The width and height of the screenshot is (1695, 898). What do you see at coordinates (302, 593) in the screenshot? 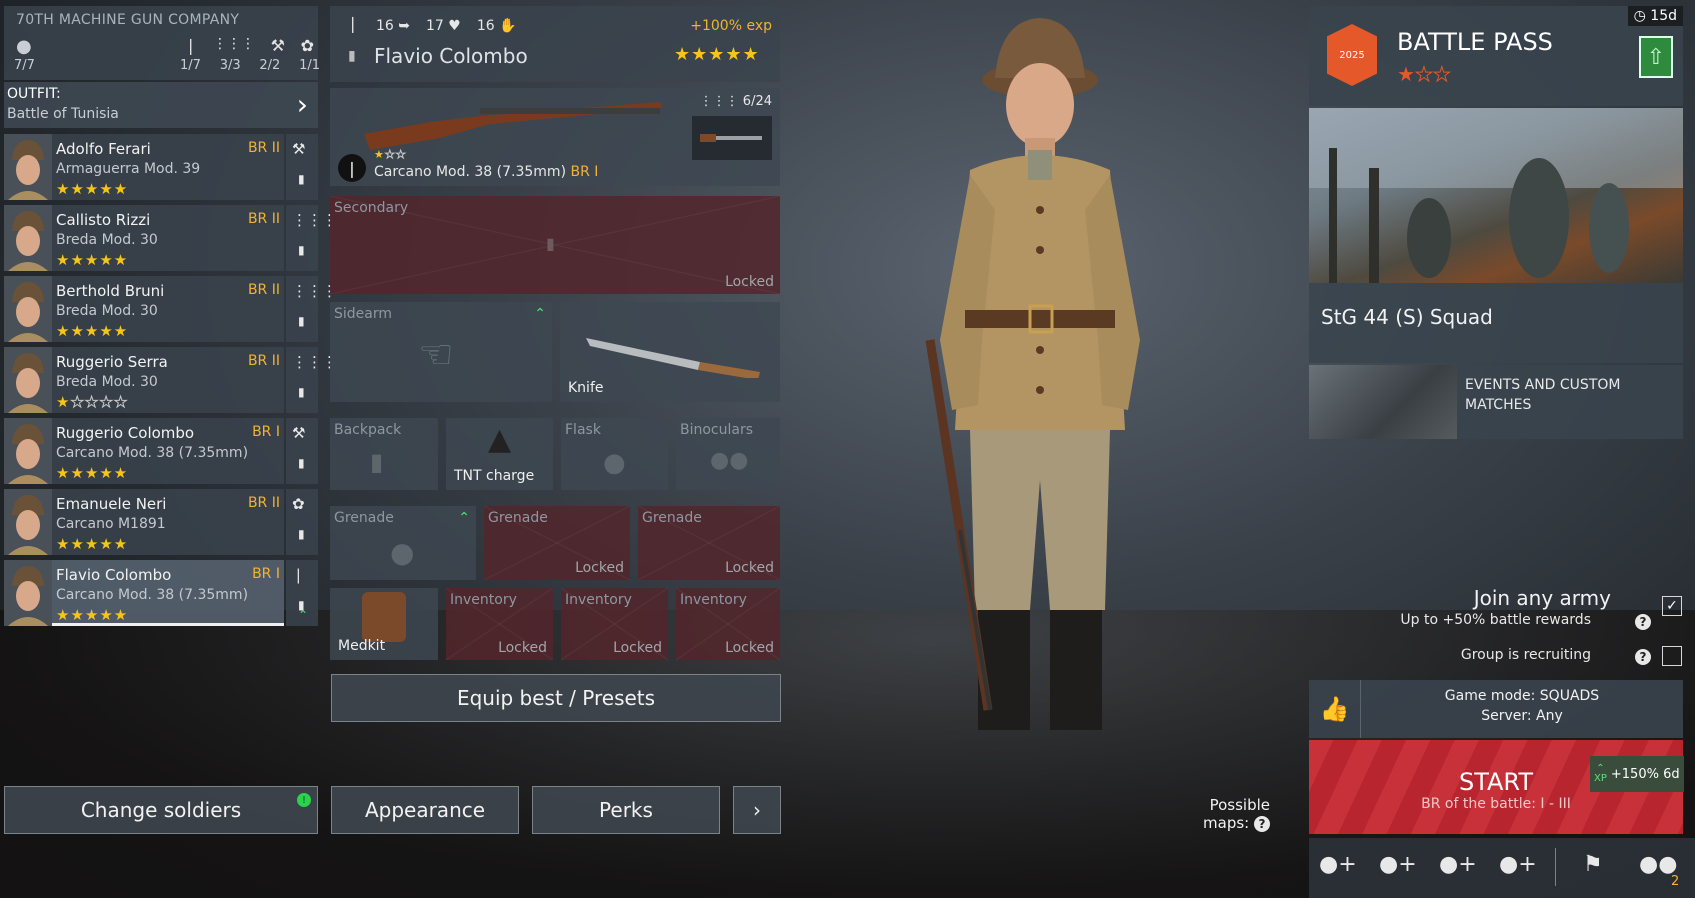
I see `soldier-class-column: ❘ ▮ ⌃` at bounding box center [302, 593].